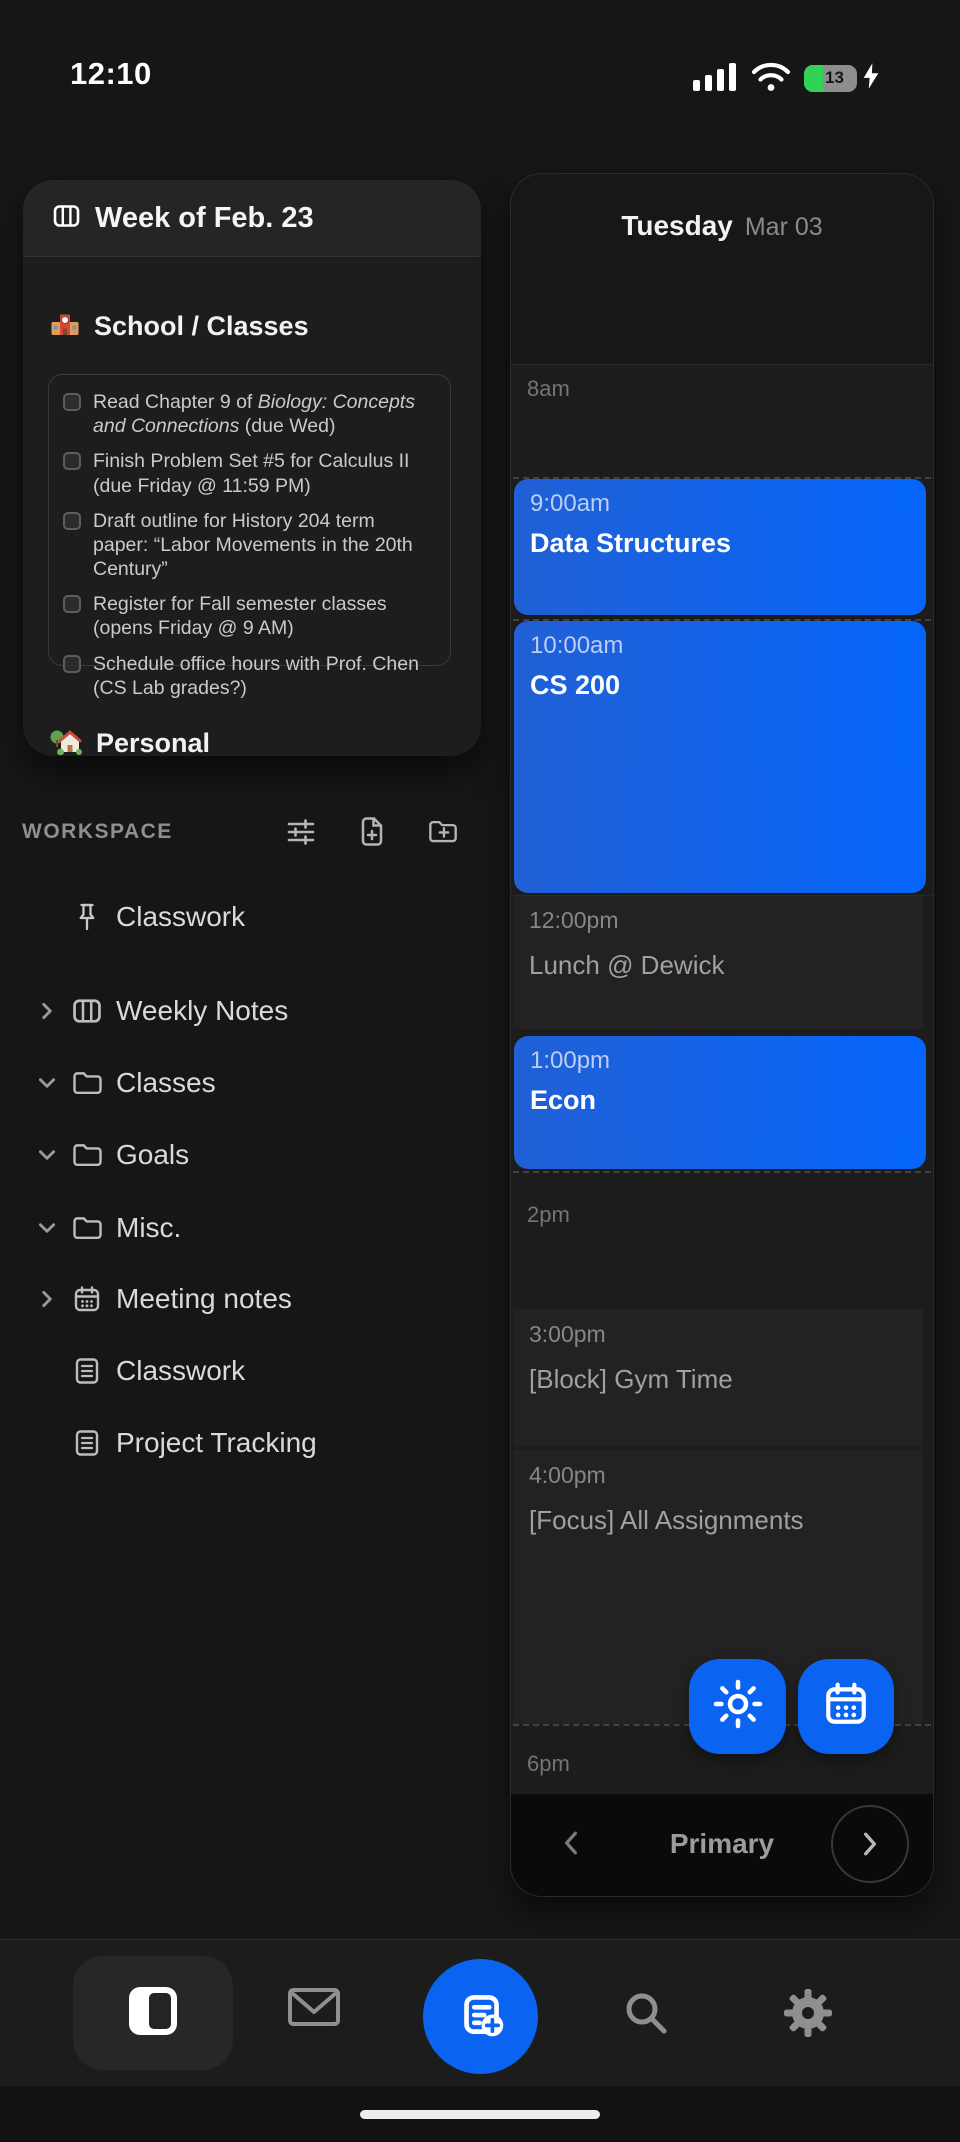 The height and width of the screenshot is (2142, 960). What do you see at coordinates (871, 78) in the screenshot?
I see `charging-bolt-icon` at bounding box center [871, 78].